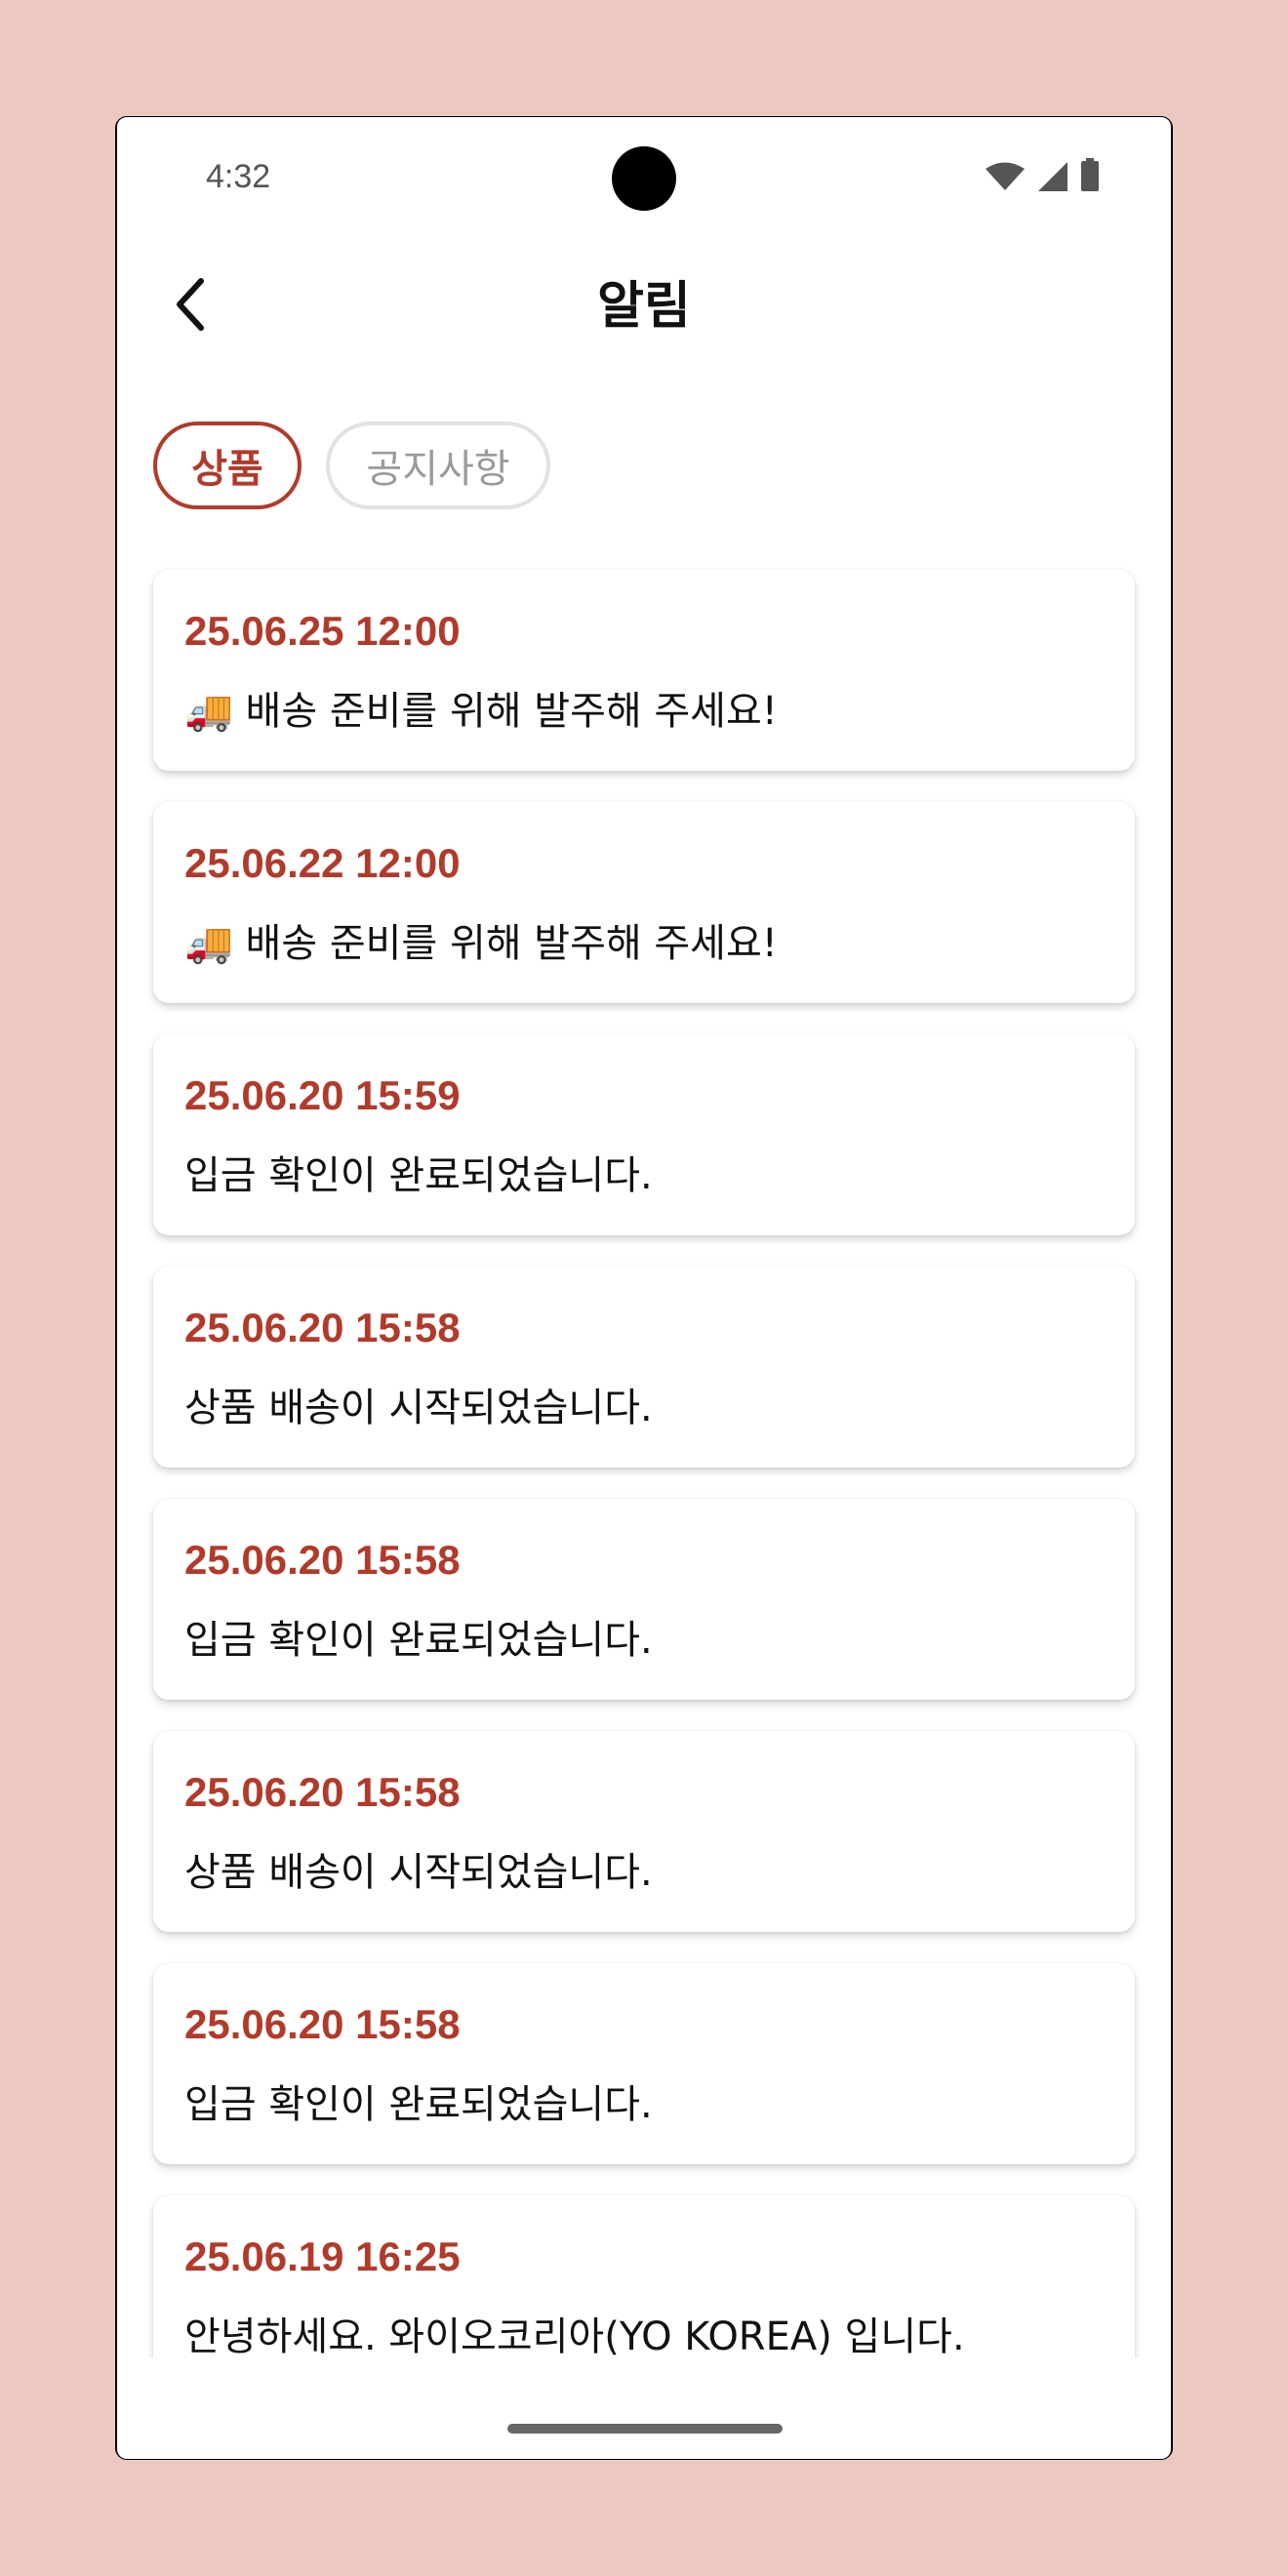 The height and width of the screenshot is (2576, 1288). I want to click on battery-icon, so click(1090, 176).